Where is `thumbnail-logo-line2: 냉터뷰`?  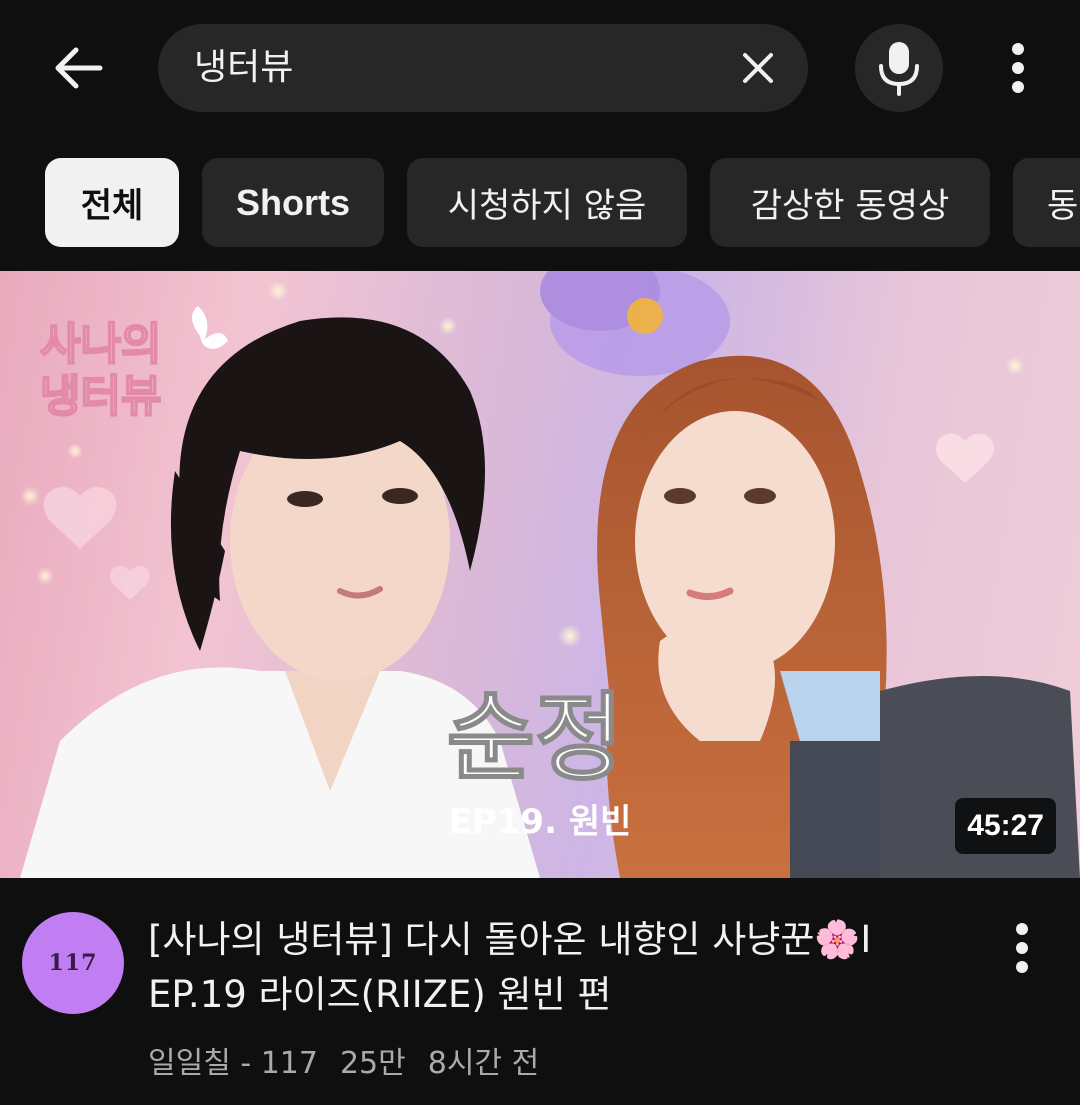 thumbnail-logo-line2: 냉터뷰 is located at coordinates (100, 396).